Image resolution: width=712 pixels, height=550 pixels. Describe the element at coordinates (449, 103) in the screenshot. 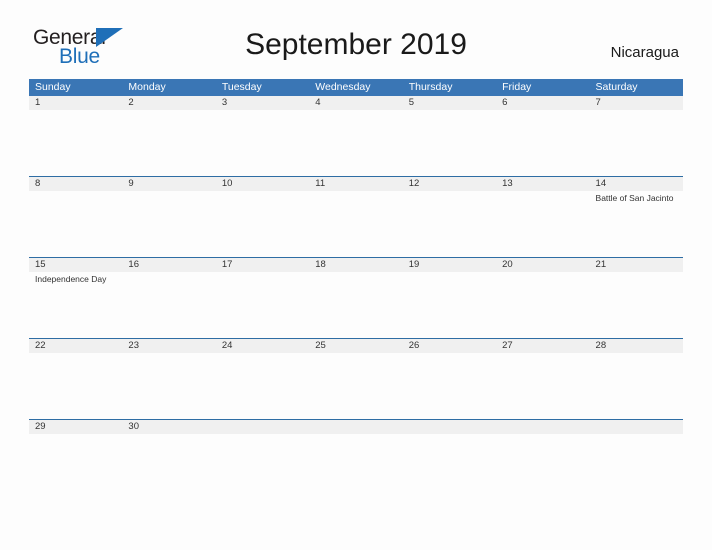

I see `day-number: 5` at that location.